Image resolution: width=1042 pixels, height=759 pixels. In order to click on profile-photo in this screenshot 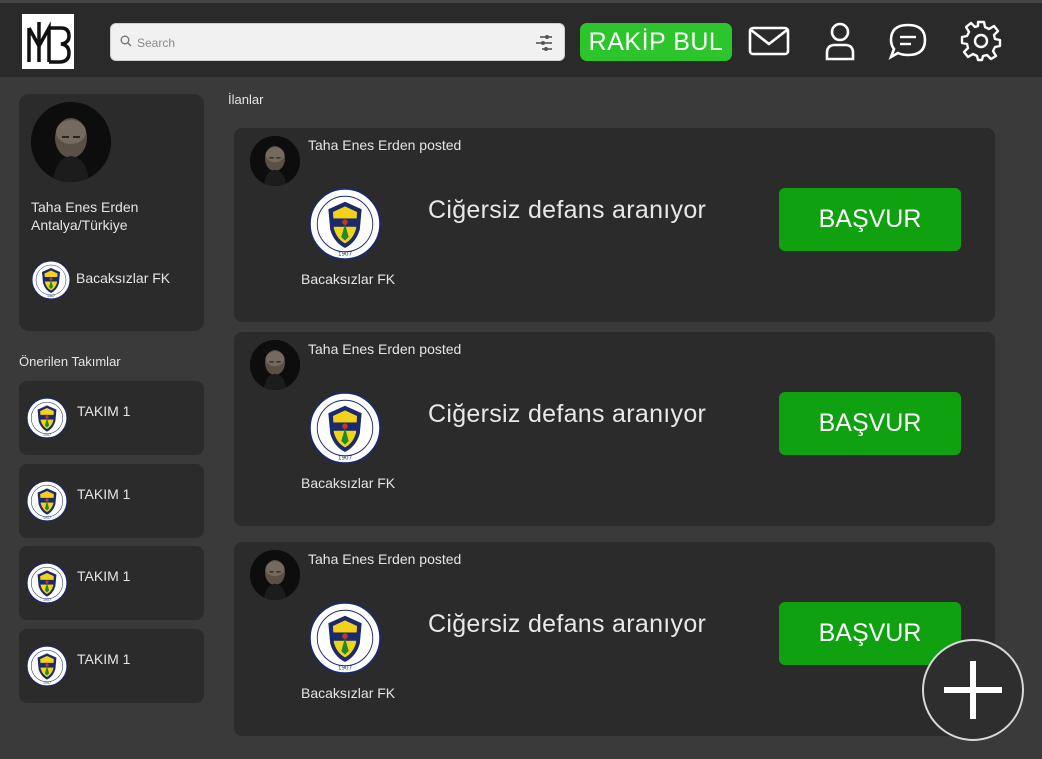, I will do `click(71, 142)`.